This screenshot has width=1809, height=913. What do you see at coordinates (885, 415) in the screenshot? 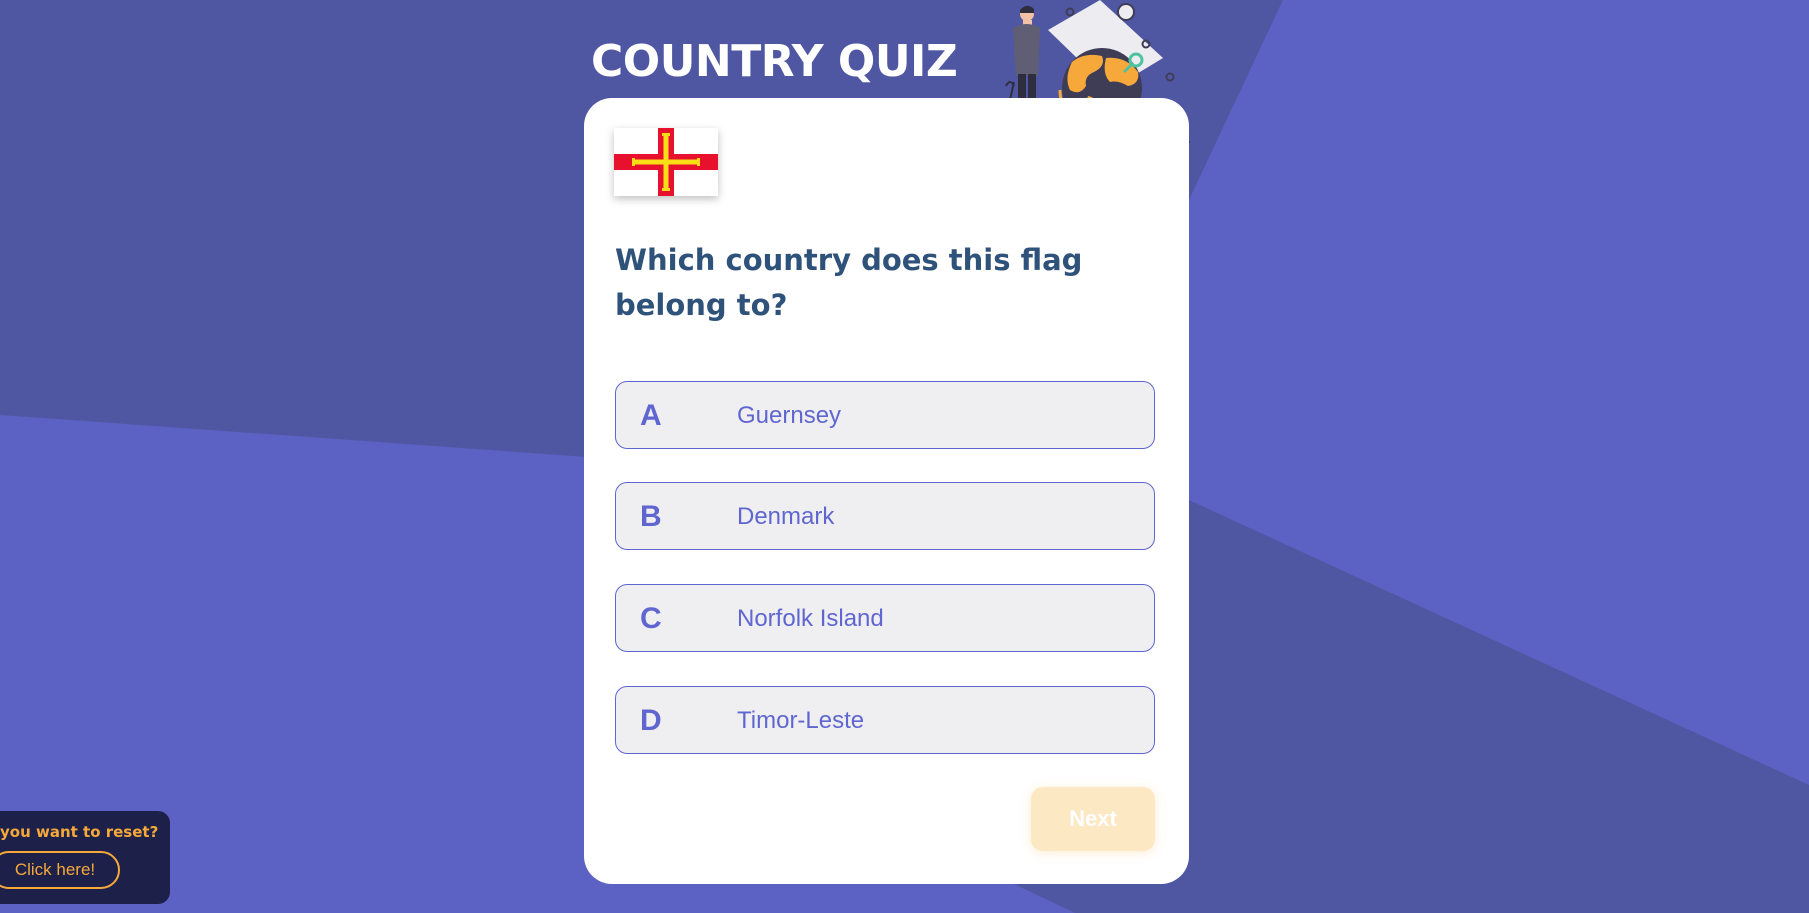
I see `option-a-button: A Guernsey` at bounding box center [885, 415].